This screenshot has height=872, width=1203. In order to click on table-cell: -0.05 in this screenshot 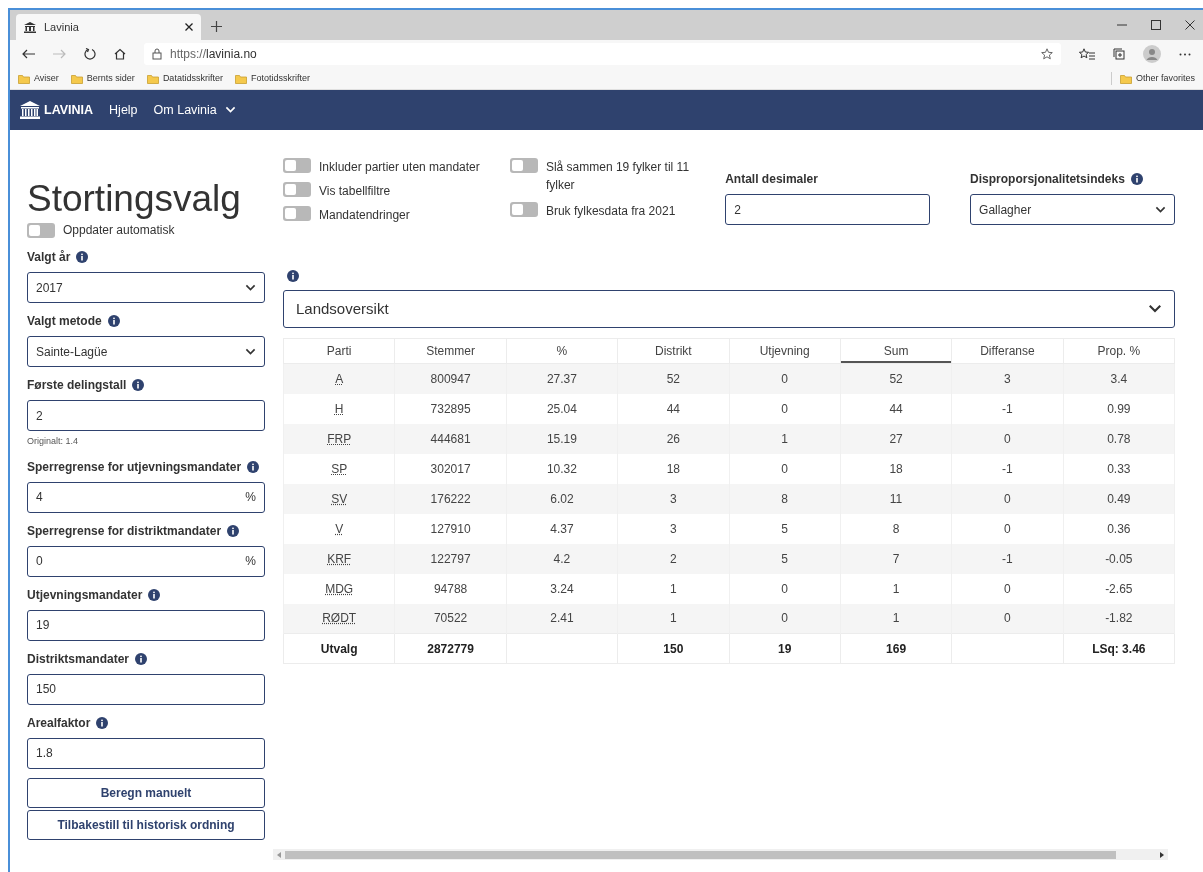, I will do `click(1119, 558)`.